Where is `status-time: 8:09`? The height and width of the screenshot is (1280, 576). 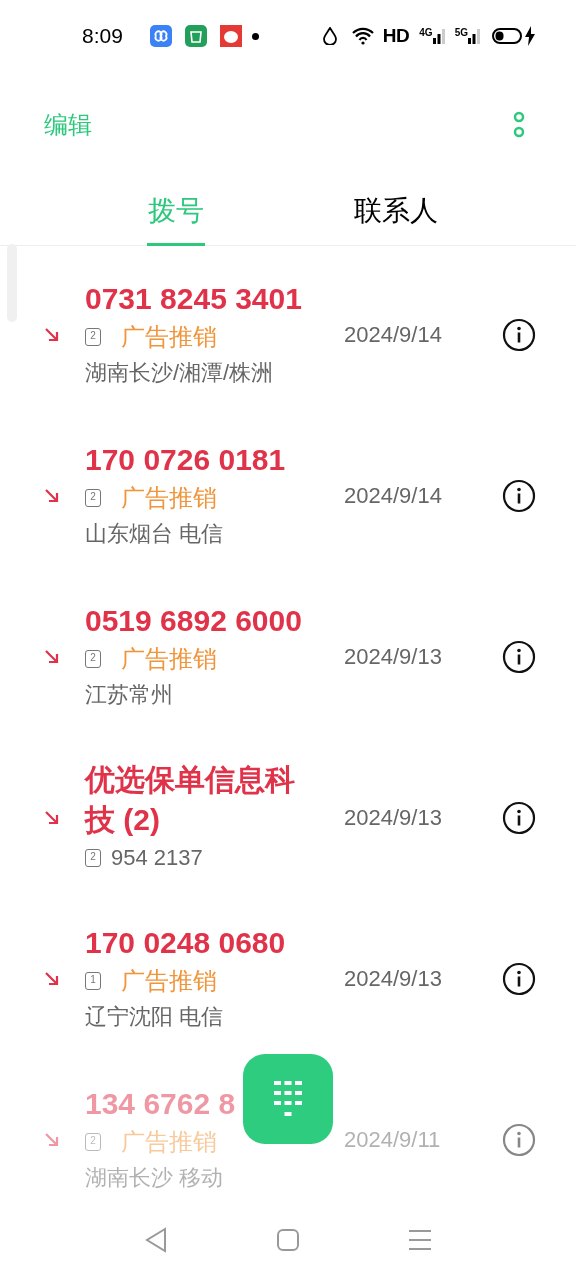
status-time: 8:09 is located at coordinates (102, 36).